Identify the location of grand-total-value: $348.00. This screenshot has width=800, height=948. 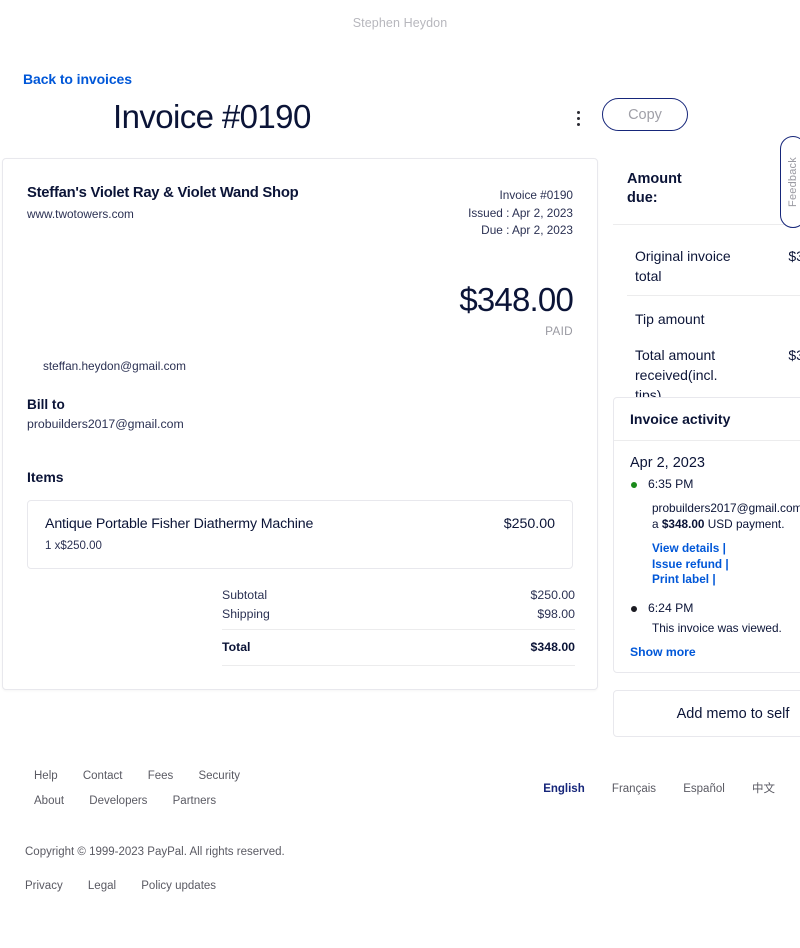
(552, 647).